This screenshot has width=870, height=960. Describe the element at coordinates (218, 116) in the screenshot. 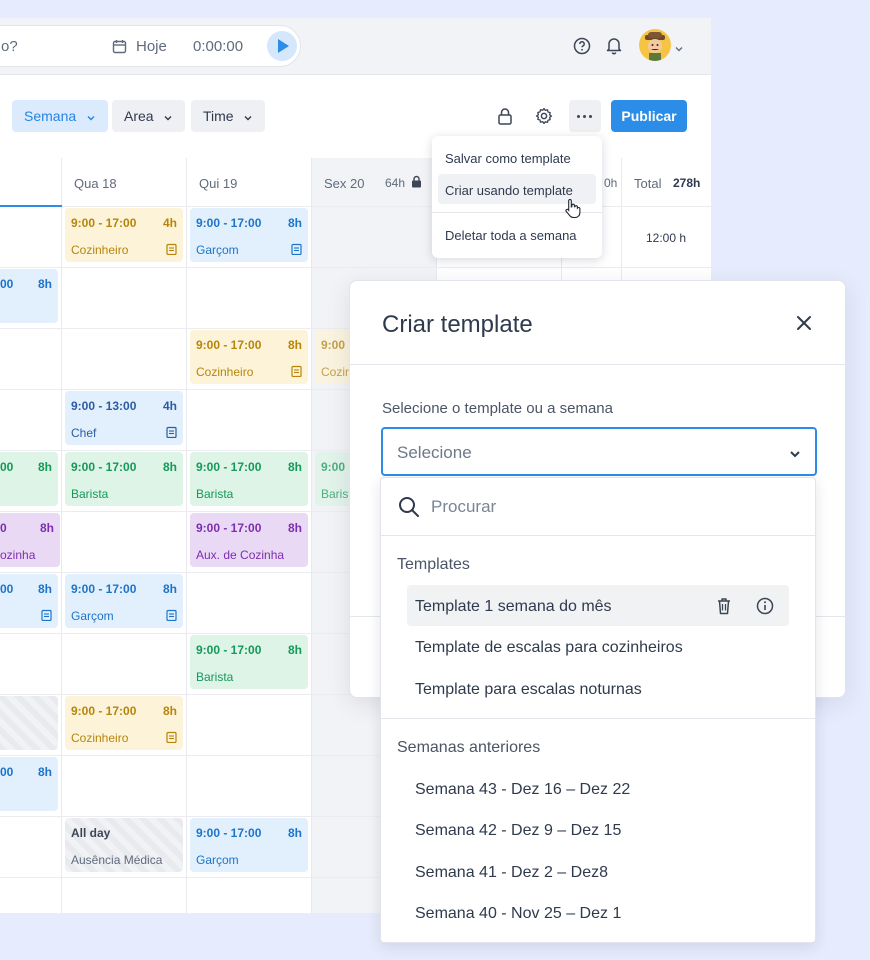

I see `time-filter-label: Time` at that location.